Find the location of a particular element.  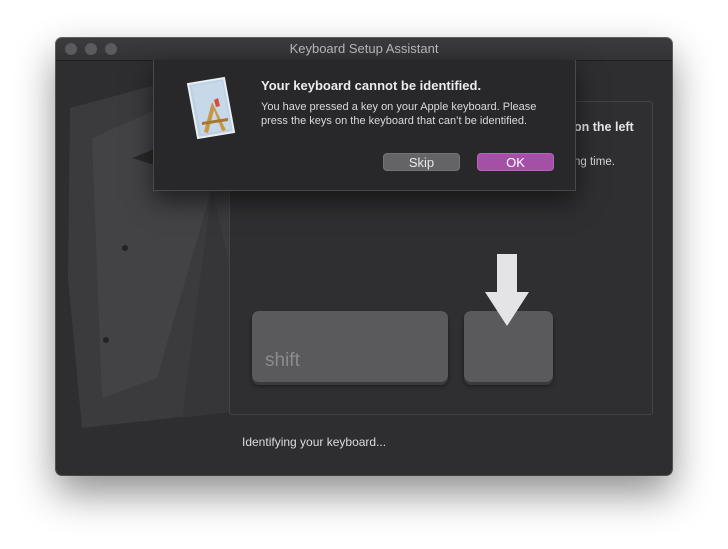

ok-button: OK is located at coordinates (515, 162).